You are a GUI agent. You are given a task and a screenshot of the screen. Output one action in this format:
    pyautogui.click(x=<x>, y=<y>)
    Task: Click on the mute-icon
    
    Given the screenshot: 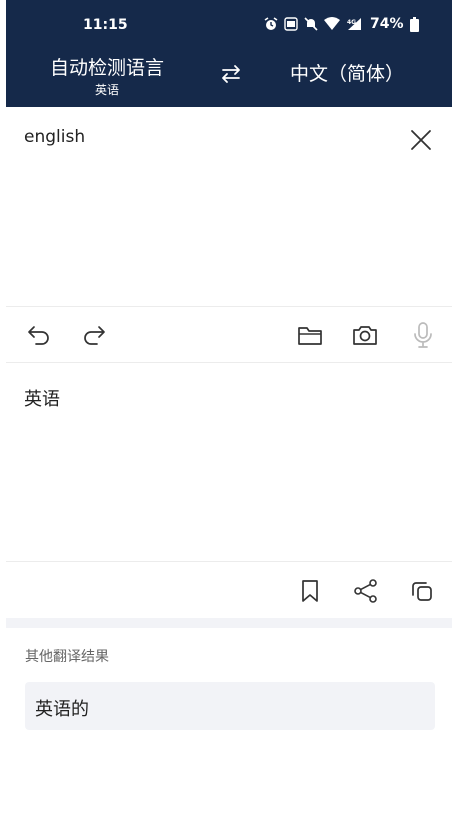 What is the action you would take?
    pyautogui.click(x=311, y=24)
    